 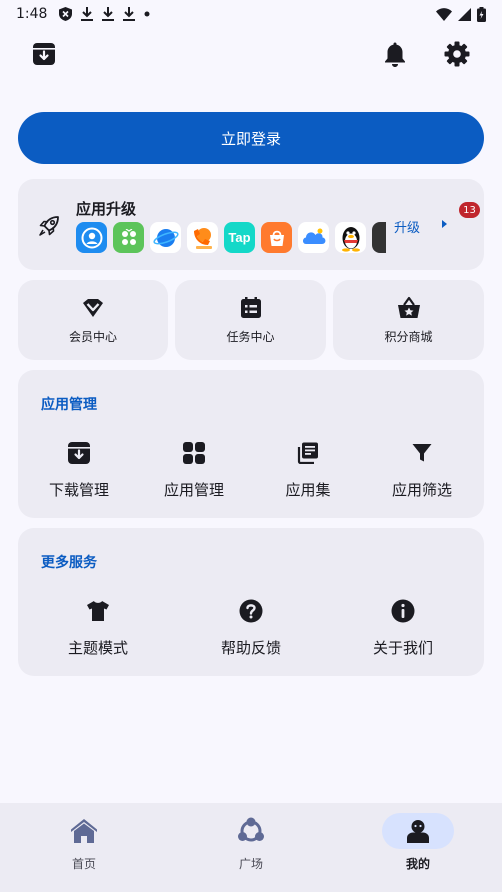 What do you see at coordinates (444, 14) in the screenshot?
I see `wifi-icon` at bounding box center [444, 14].